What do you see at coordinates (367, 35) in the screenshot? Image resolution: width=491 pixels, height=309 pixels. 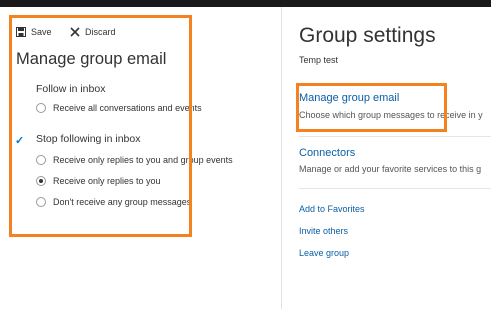 I see `group-settings-title: Group settings` at bounding box center [367, 35].